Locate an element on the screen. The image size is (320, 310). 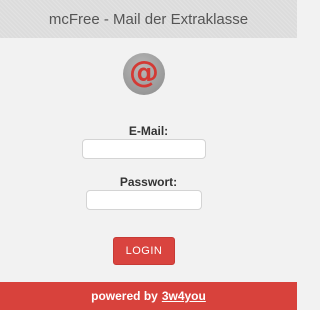
at-symbol: @ is located at coordinates (144, 72).